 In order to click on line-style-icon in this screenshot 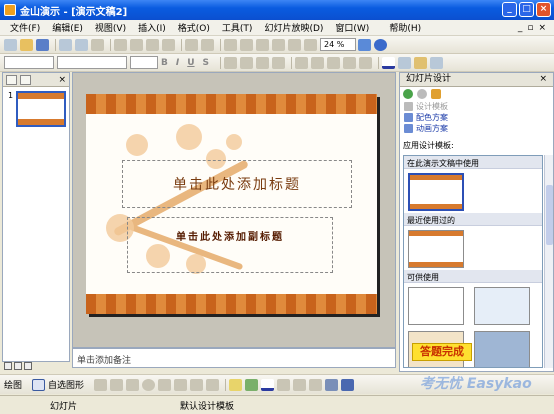, I will do `click(284, 384)`.